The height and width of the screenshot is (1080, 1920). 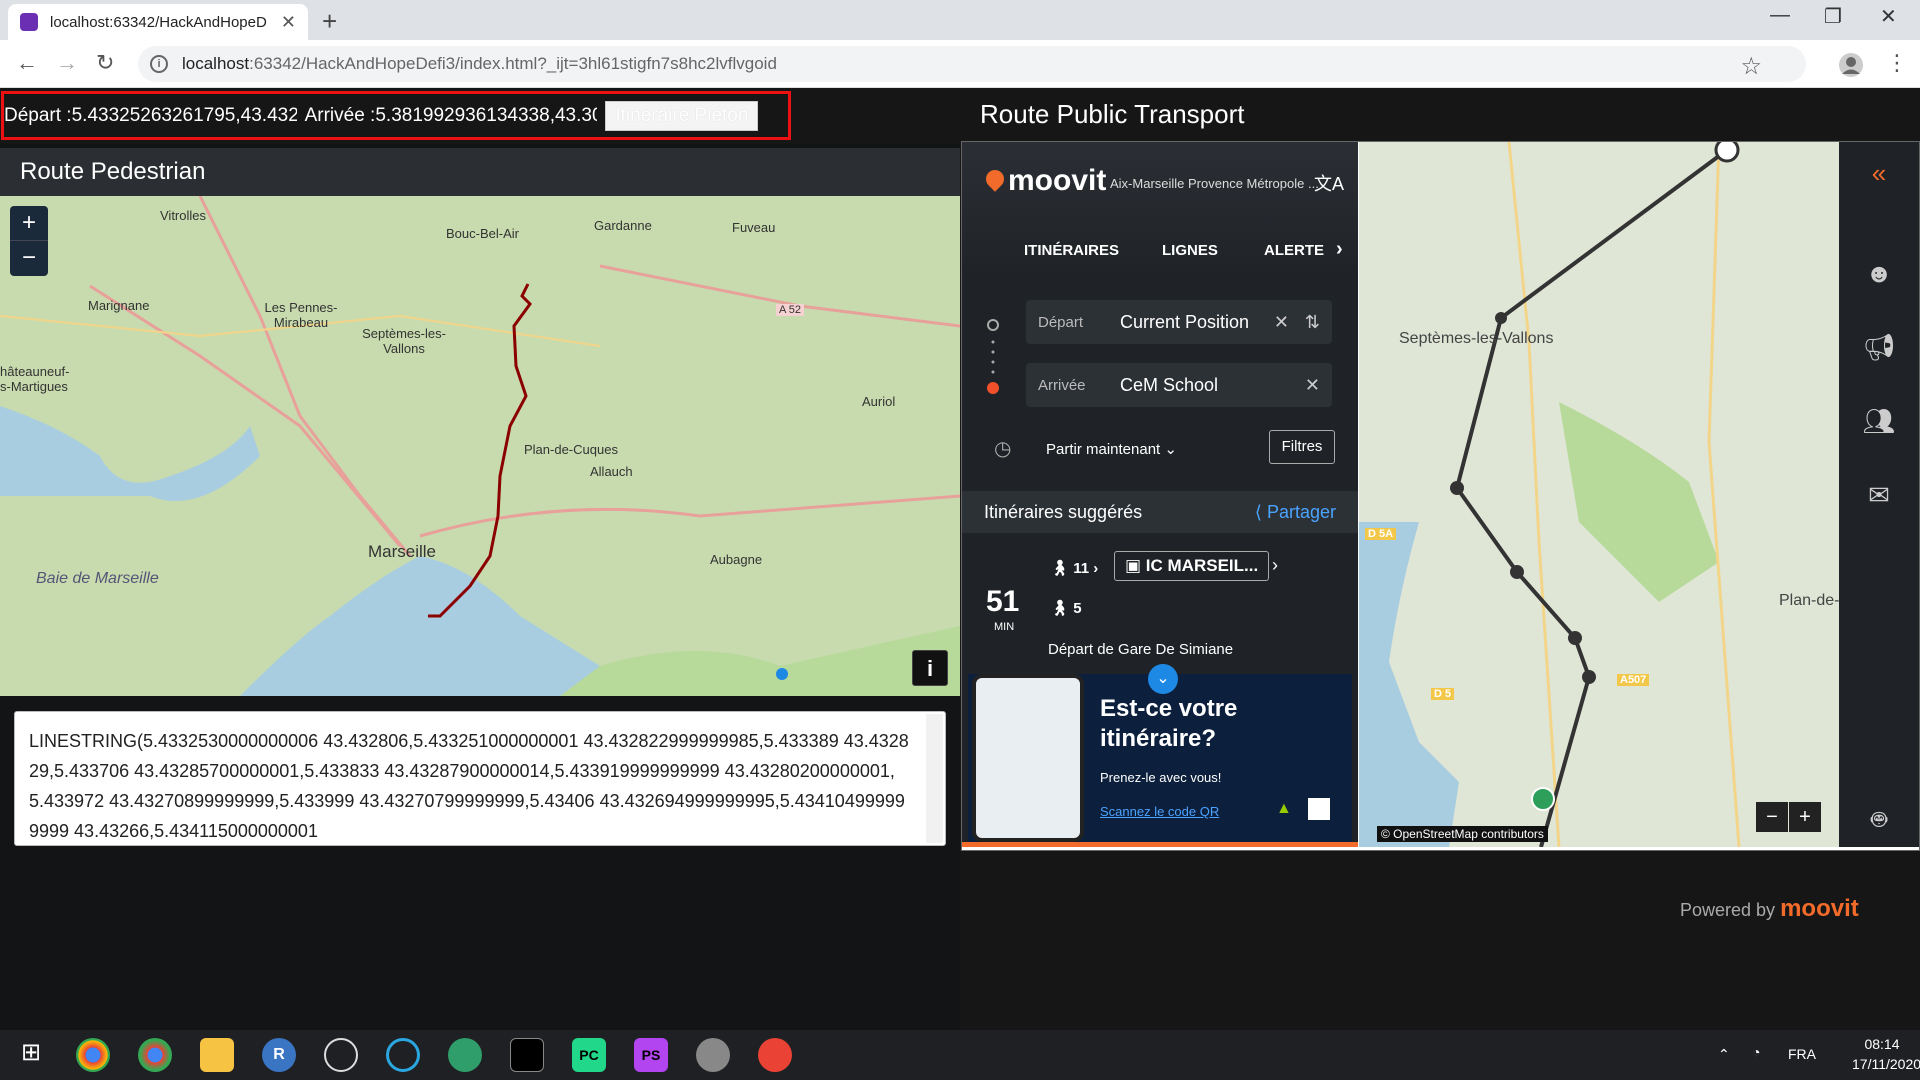 What do you see at coordinates (1443, 694) in the screenshot?
I see `map-label: D 5` at bounding box center [1443, 694].